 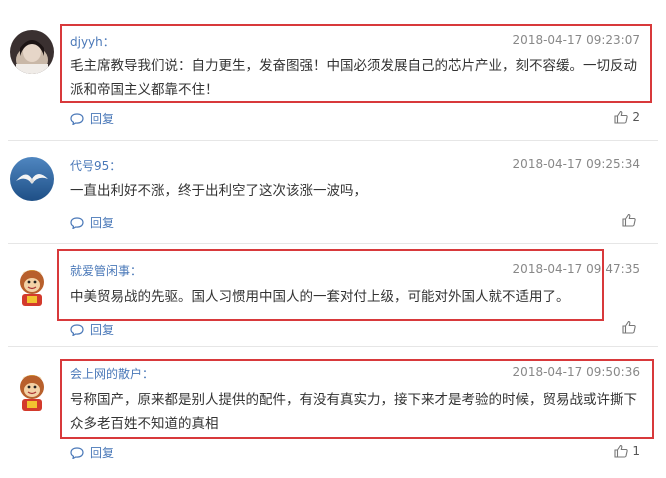 I want to click on seagull-avatar-icon, so click(x=32, y=179).